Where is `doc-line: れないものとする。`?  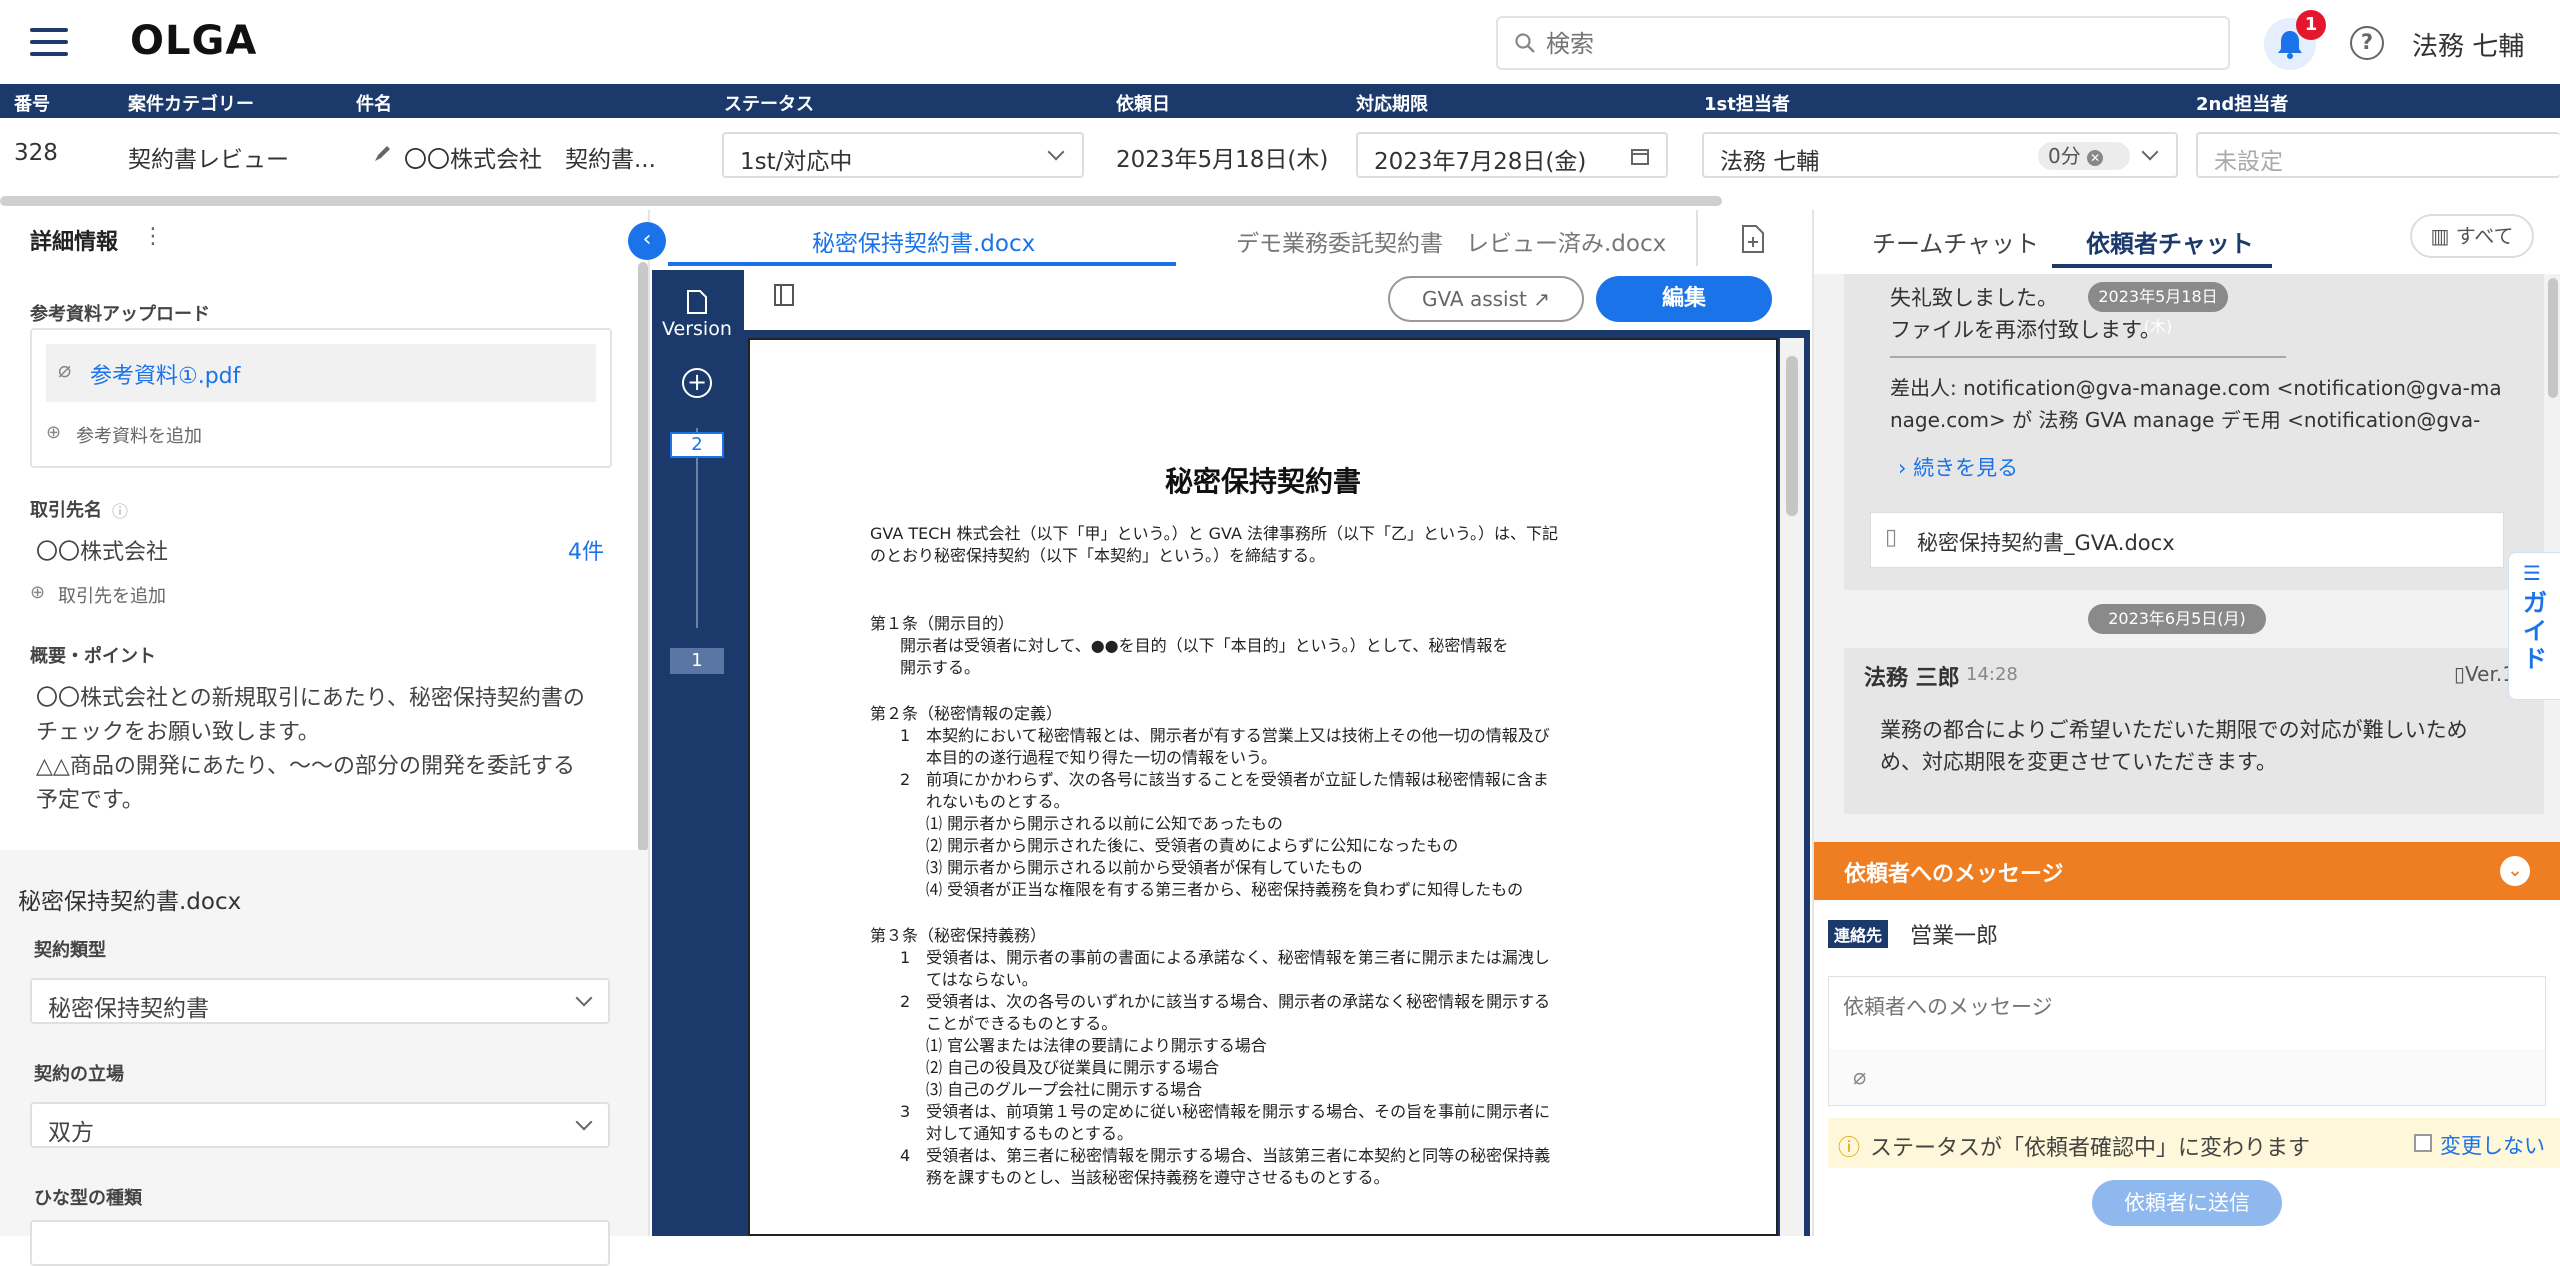 doc-line: れないものとする。 is located at coordinates (998, 801).